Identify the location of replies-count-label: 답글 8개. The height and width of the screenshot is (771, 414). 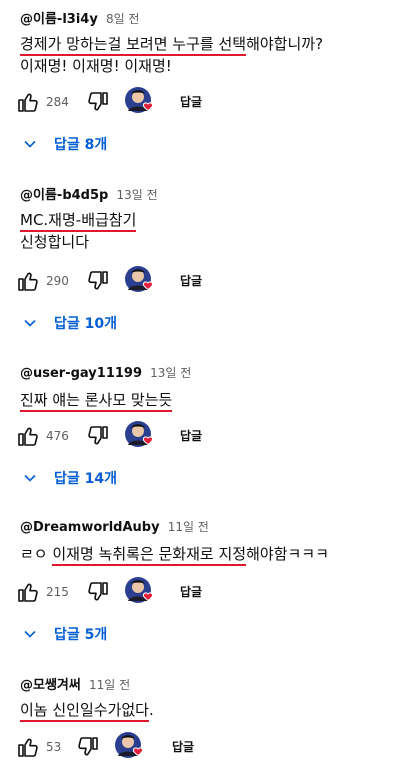
(80, 144).